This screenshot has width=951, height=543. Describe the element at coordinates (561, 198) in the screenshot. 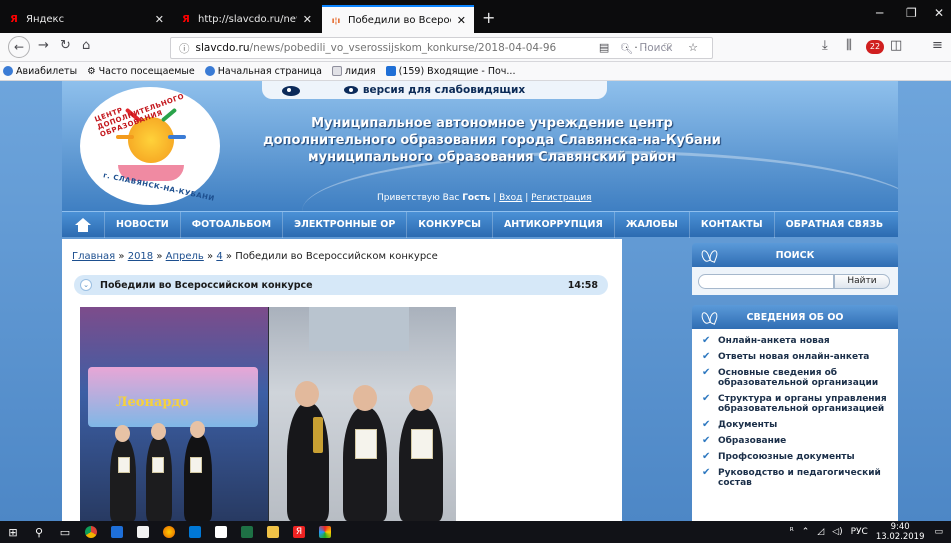

I see `register-link: Регистрация` at that location.